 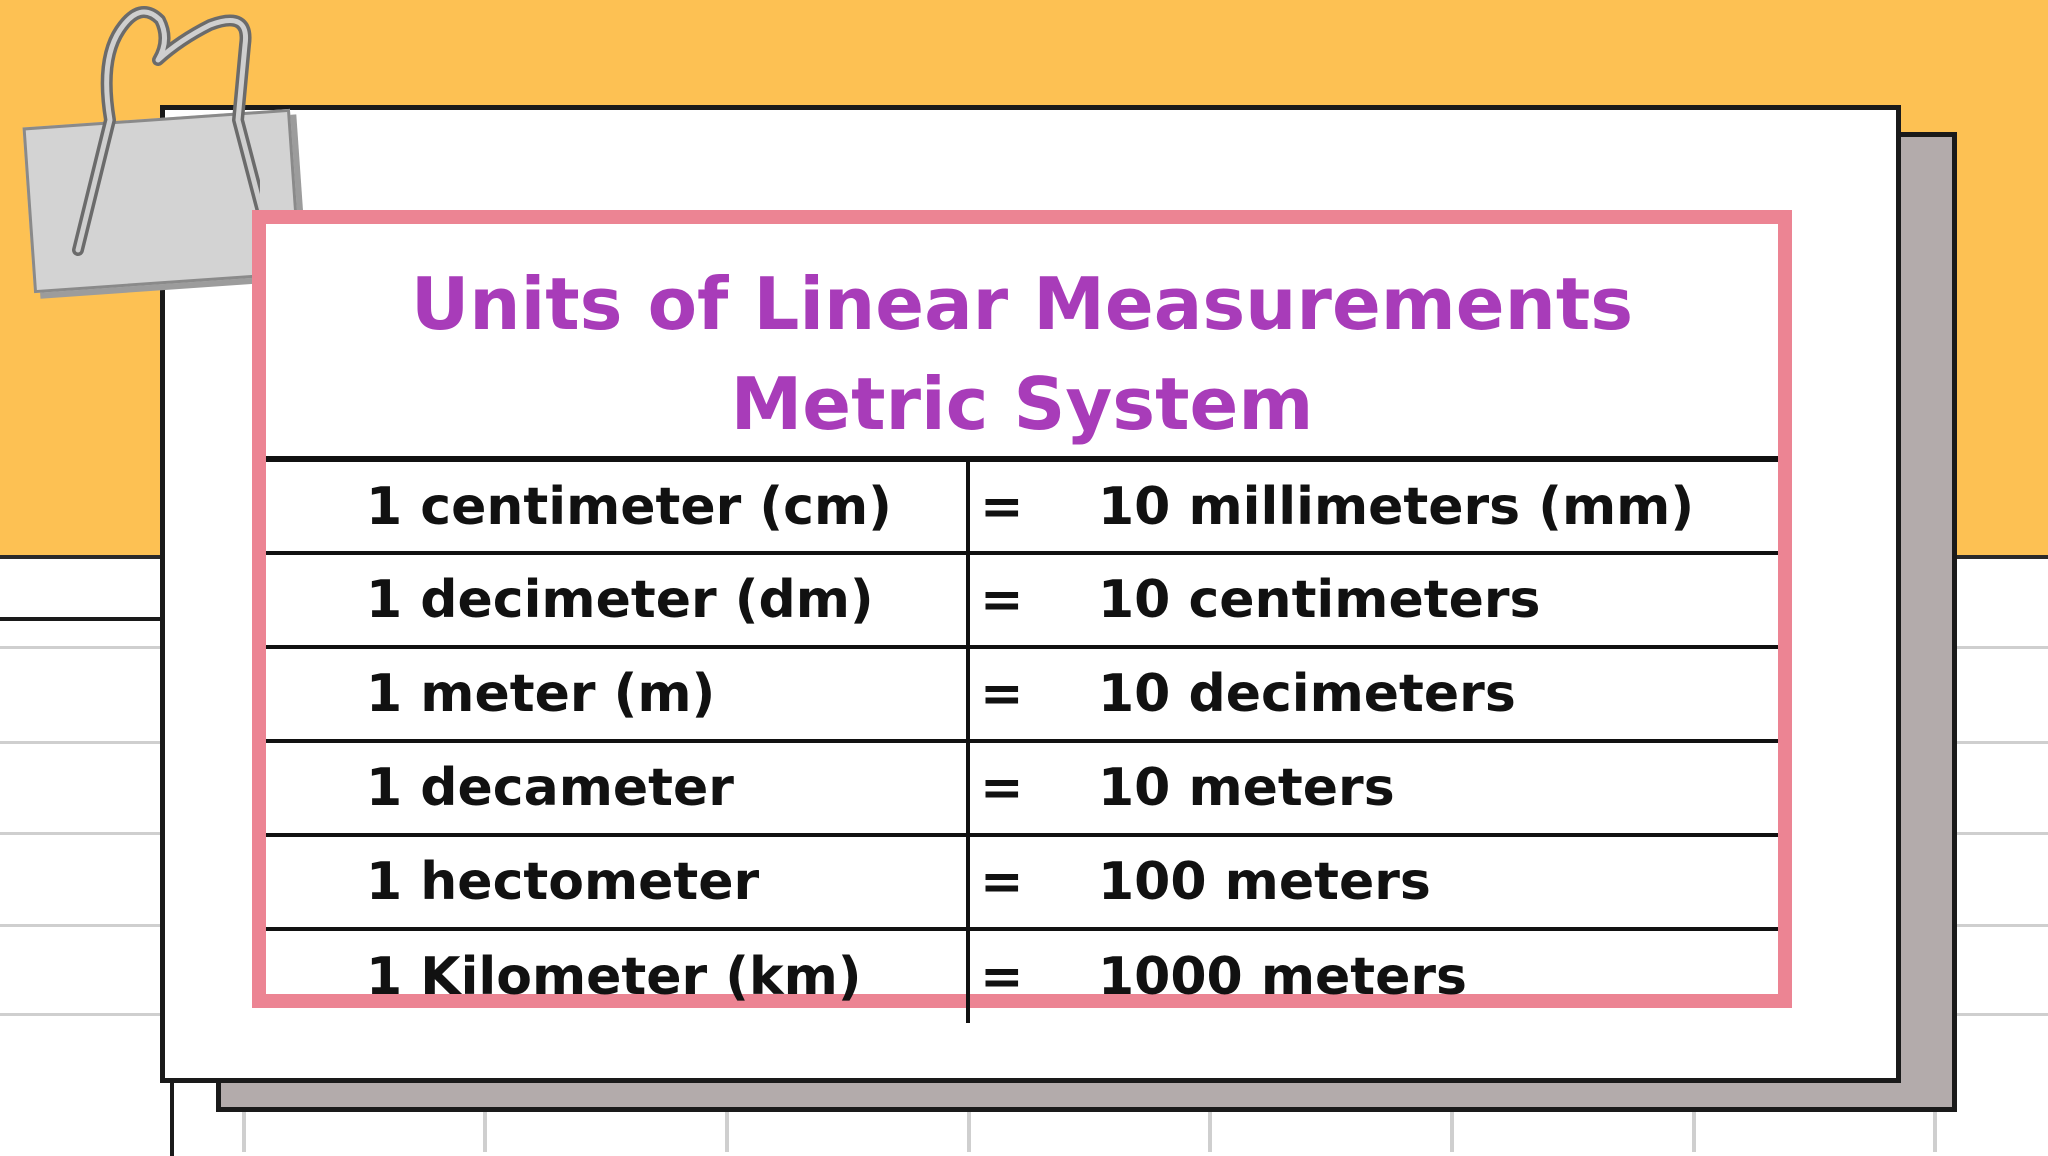 What do you see at coordinates (1246, 788) in the screenshot?
I see `equivalent-cell: 10 meters` at bounding box center [1246, 788].